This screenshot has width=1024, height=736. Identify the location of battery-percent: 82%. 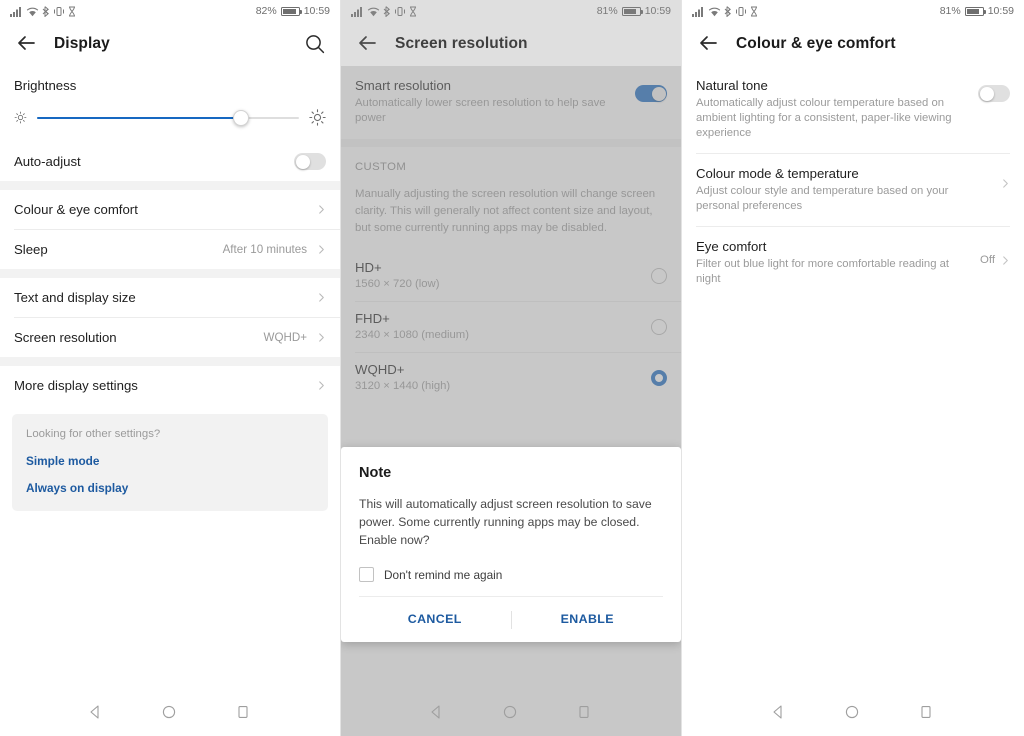
(266, 11).